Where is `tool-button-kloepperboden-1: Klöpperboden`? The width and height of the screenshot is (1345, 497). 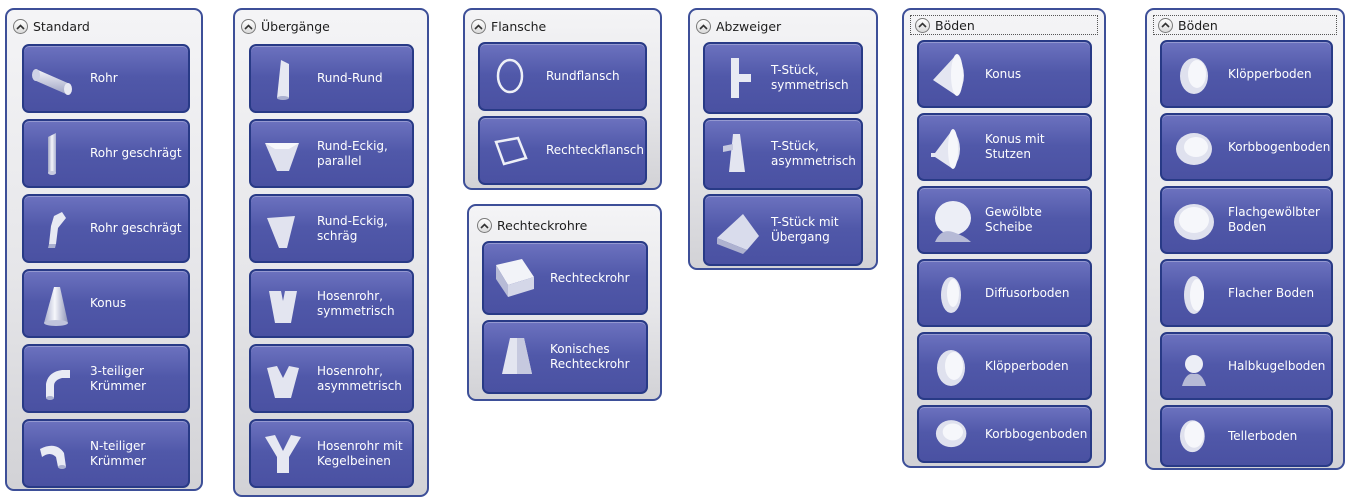 tool-button-kloepperboden-1: Klöpperboden is located at coordinates (1004, 366).